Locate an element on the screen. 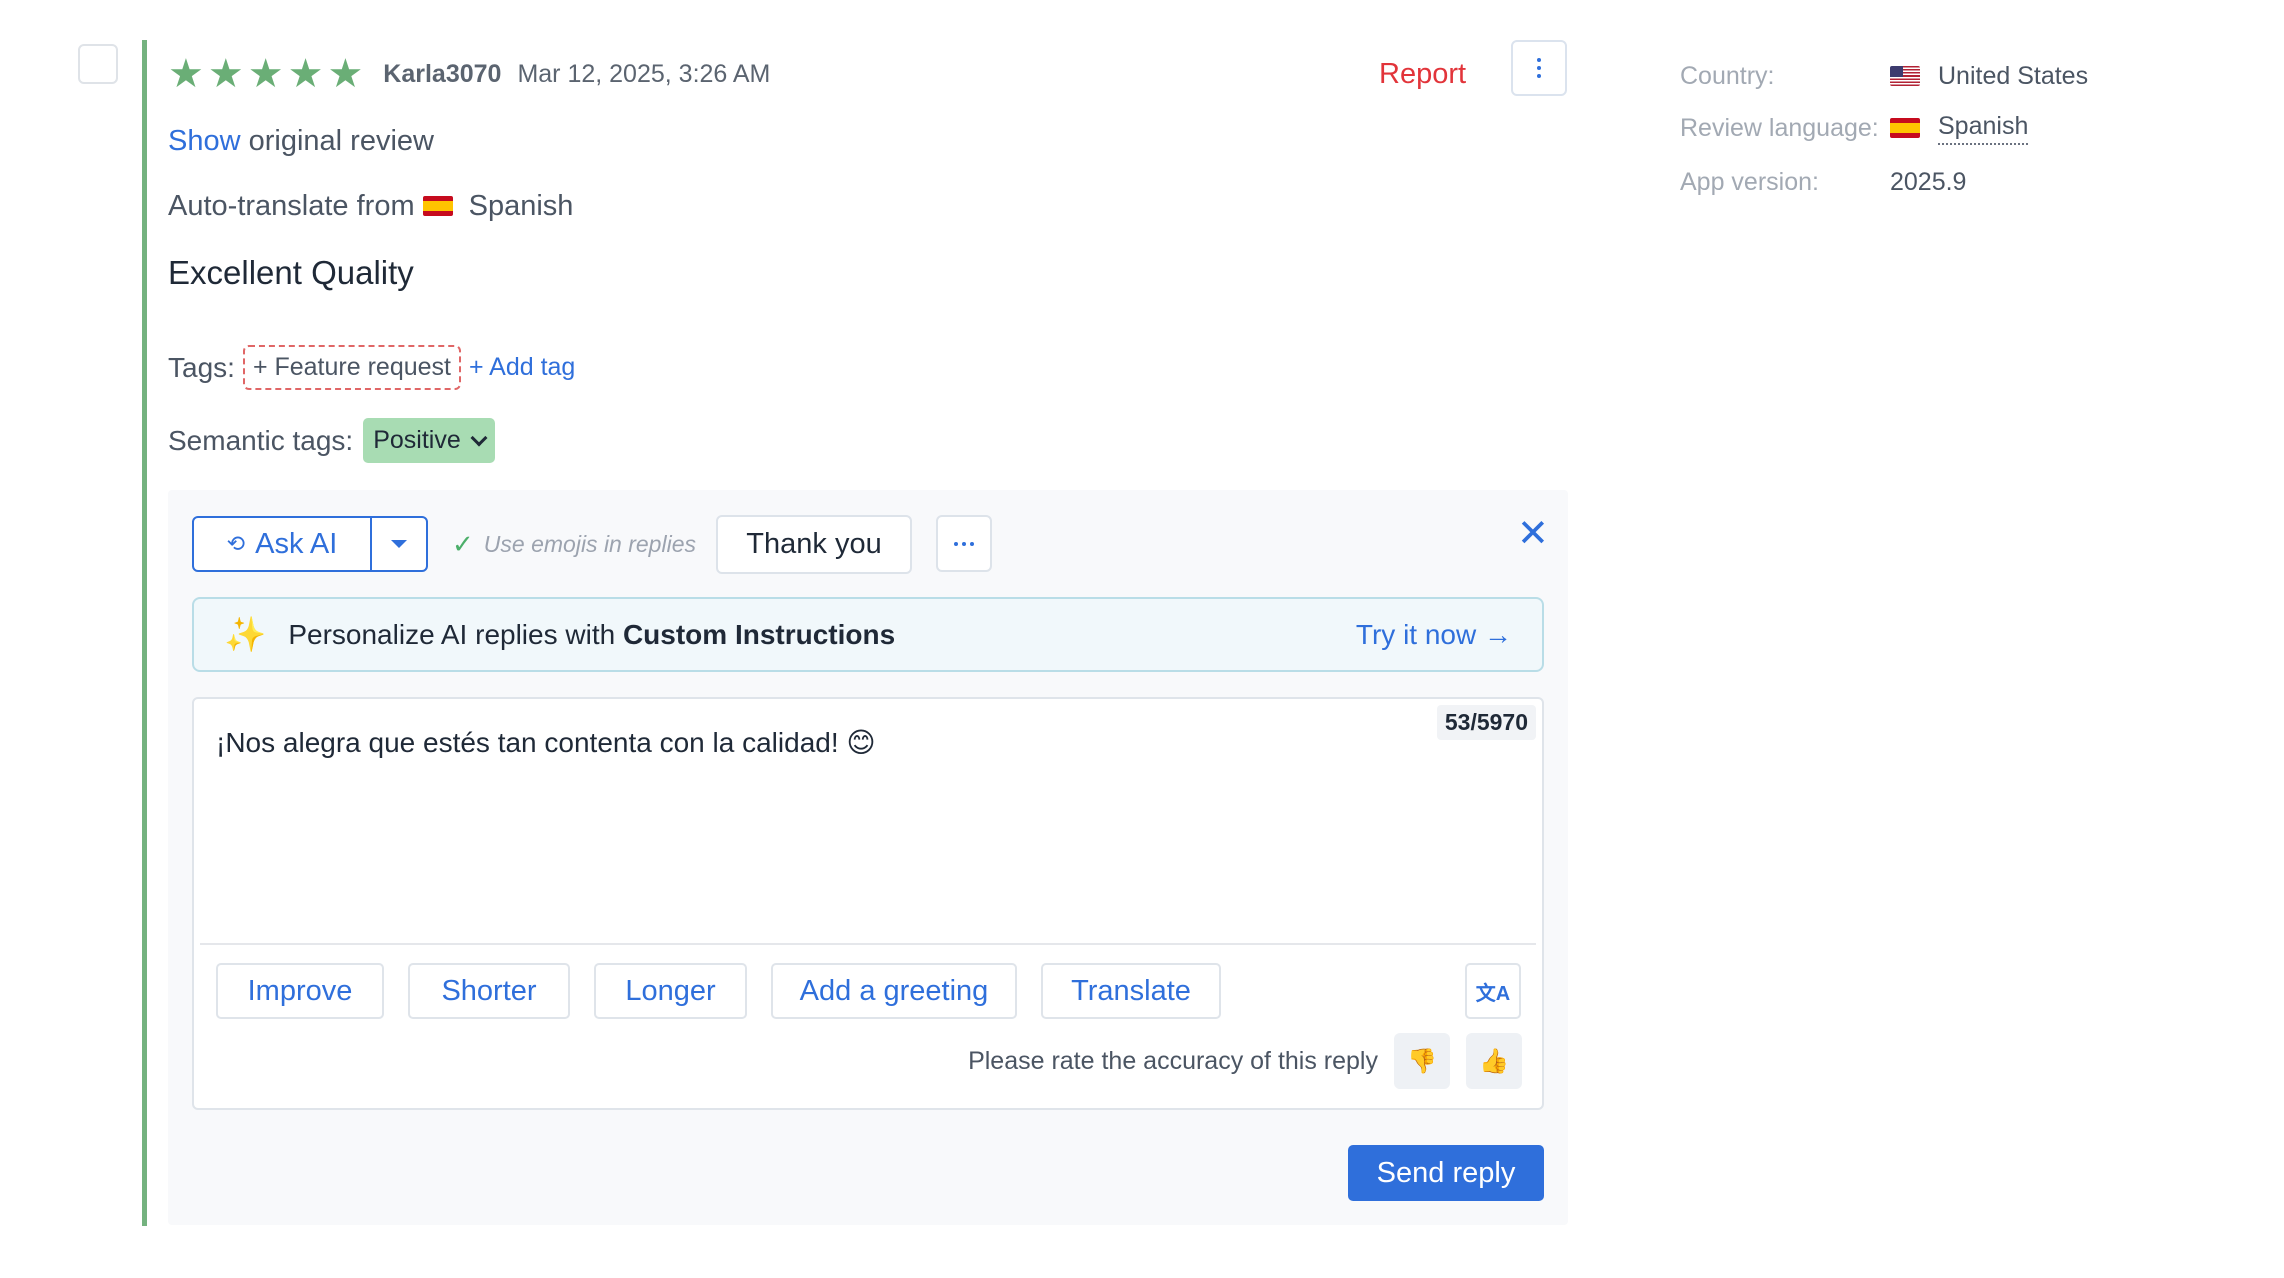 This screenshot has height=1278, width=2284. semantic-tag-dropdown: Positive is located at coordinates (429, 440).